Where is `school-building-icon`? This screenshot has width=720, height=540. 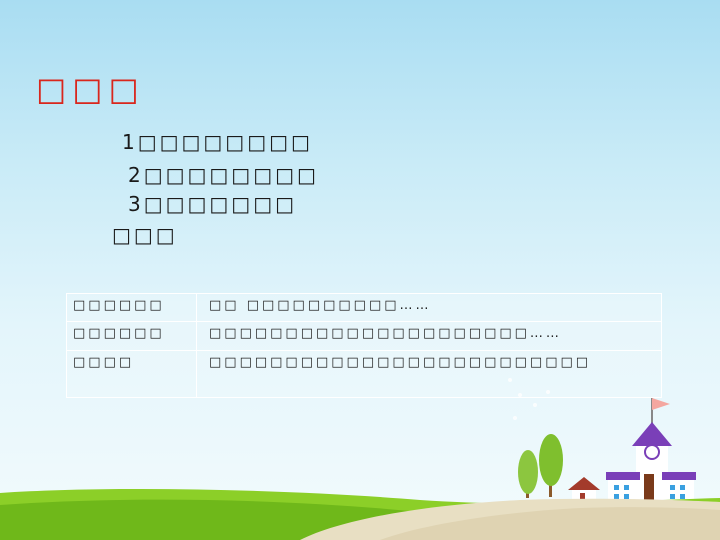 school-building-icon is located at coordinates (651, 450).